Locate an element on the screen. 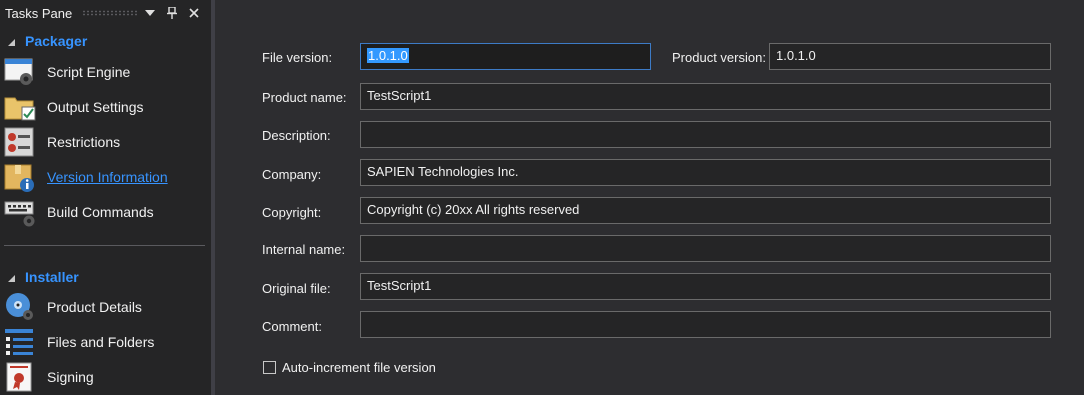 The image size is (1084, 395). build-commands-icon is located at coordinates (19, 214).